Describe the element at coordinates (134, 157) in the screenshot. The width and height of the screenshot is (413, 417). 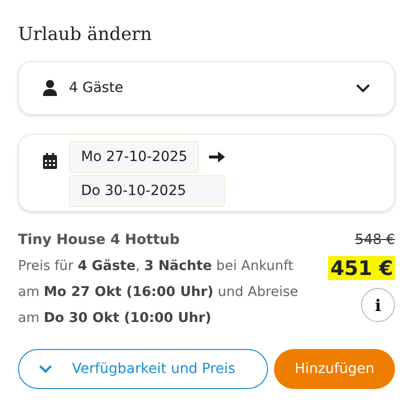
I see `arrival-date-field: Mo 27-10-2025` at that location.